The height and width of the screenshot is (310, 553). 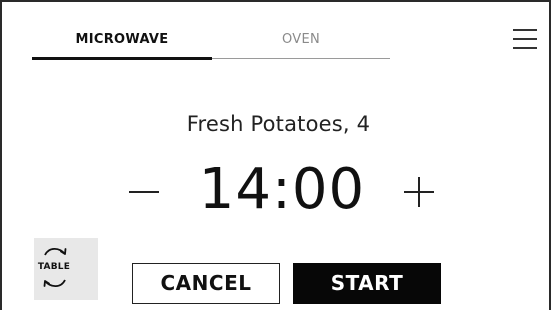 I want to click on plus-icon-vertical, so click(x=419, y=192).